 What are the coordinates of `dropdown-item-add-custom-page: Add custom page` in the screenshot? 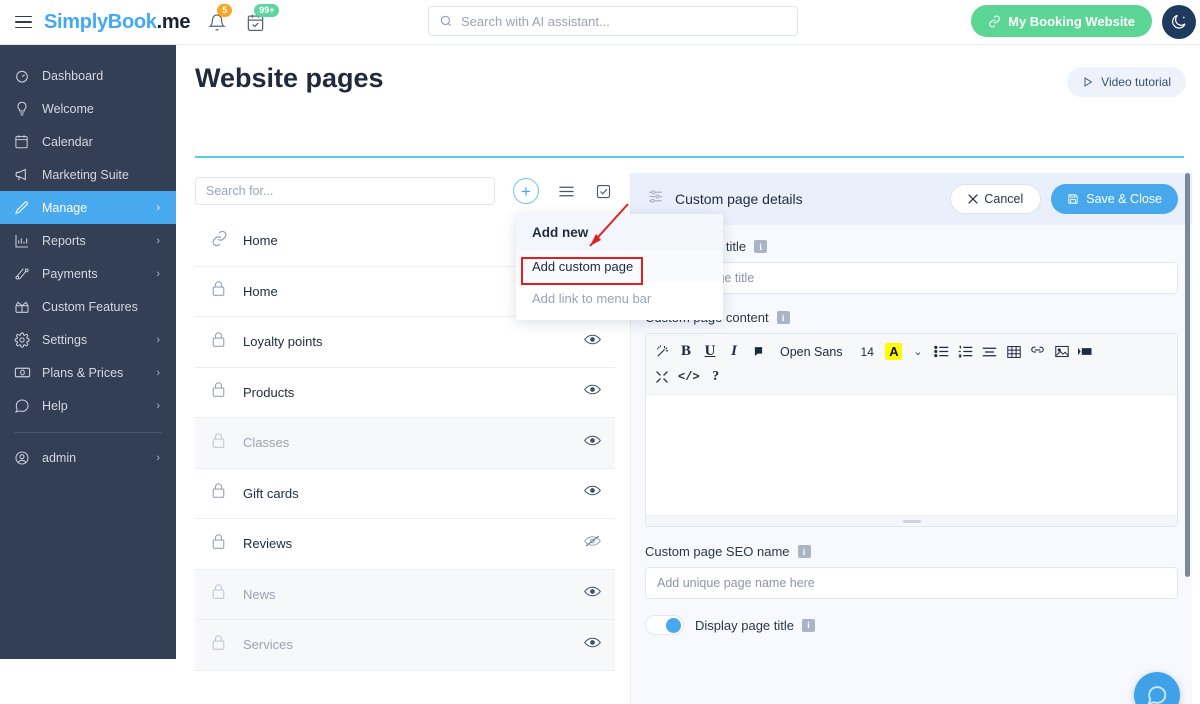 It's located at (619, 266).